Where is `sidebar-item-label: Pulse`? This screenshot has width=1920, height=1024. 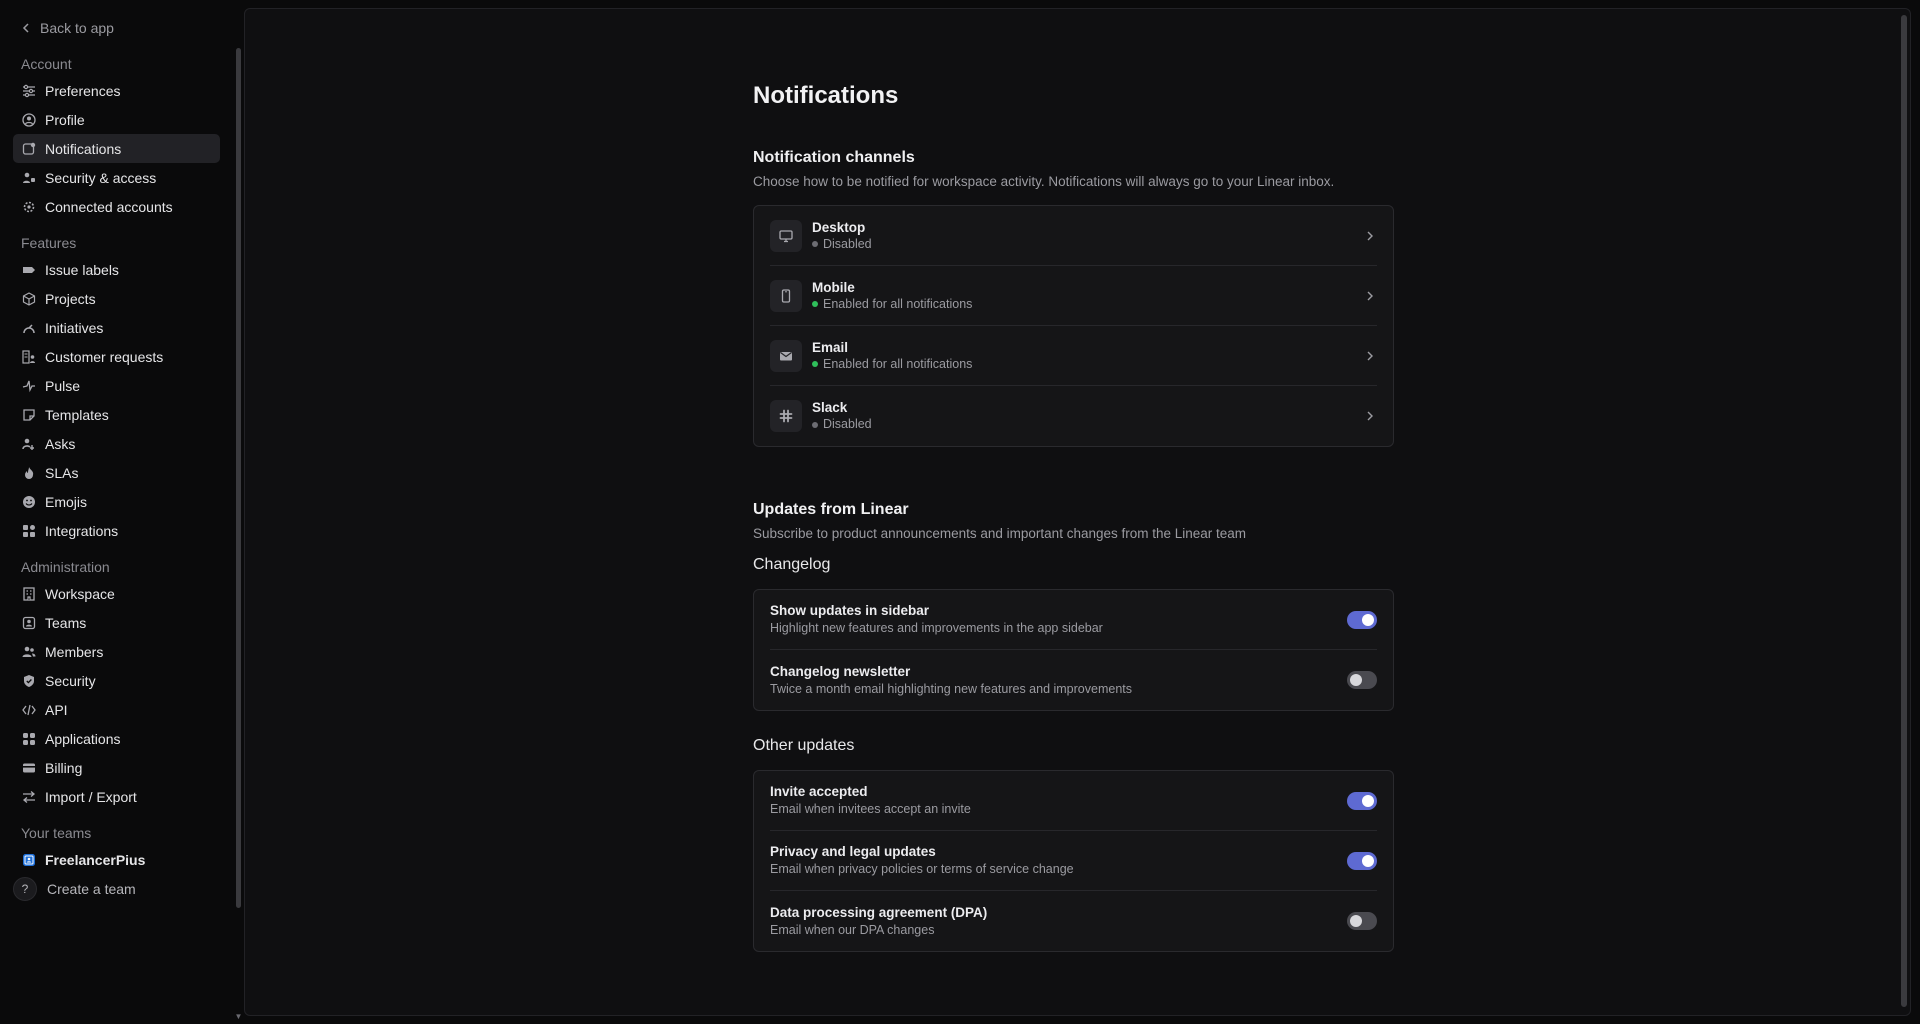
sidebar-item-label: Pulse is located at coordinates (63, 385).